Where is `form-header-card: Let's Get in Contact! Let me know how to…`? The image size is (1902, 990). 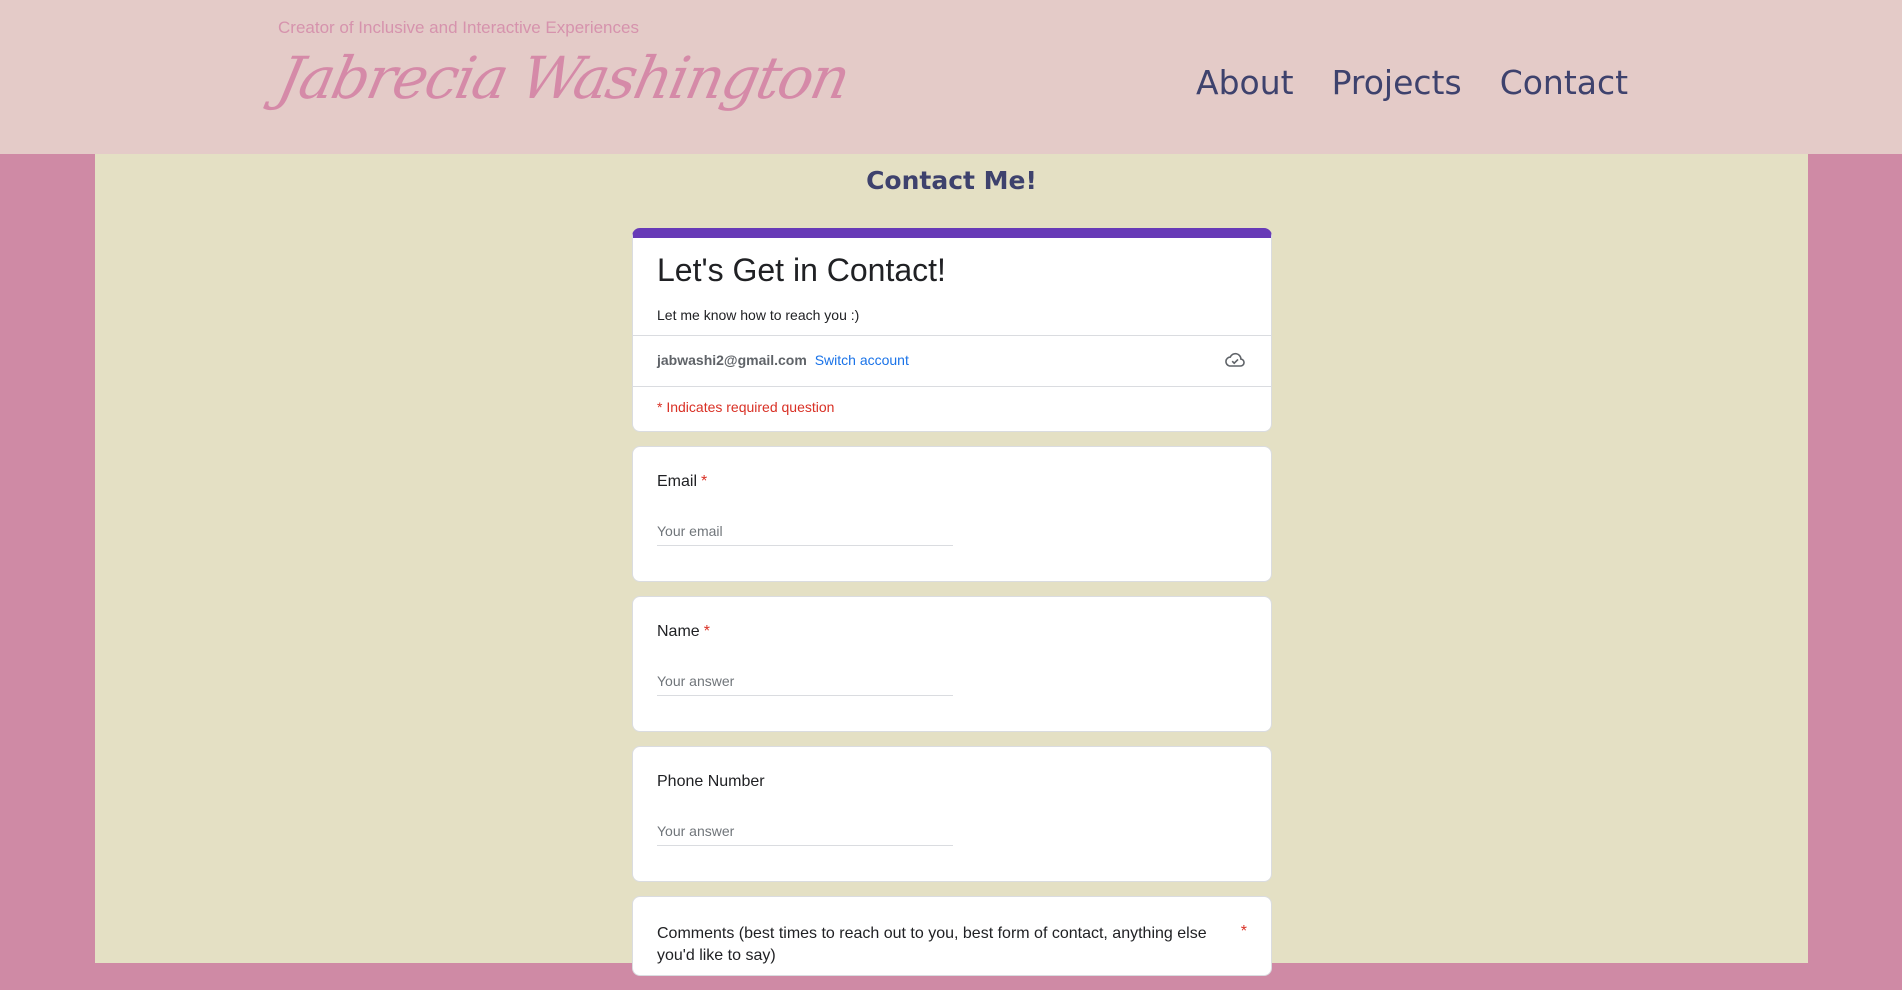 form-header-card: Let's Get in Contact! Let me know how to… is located at coordinates (952, 330).